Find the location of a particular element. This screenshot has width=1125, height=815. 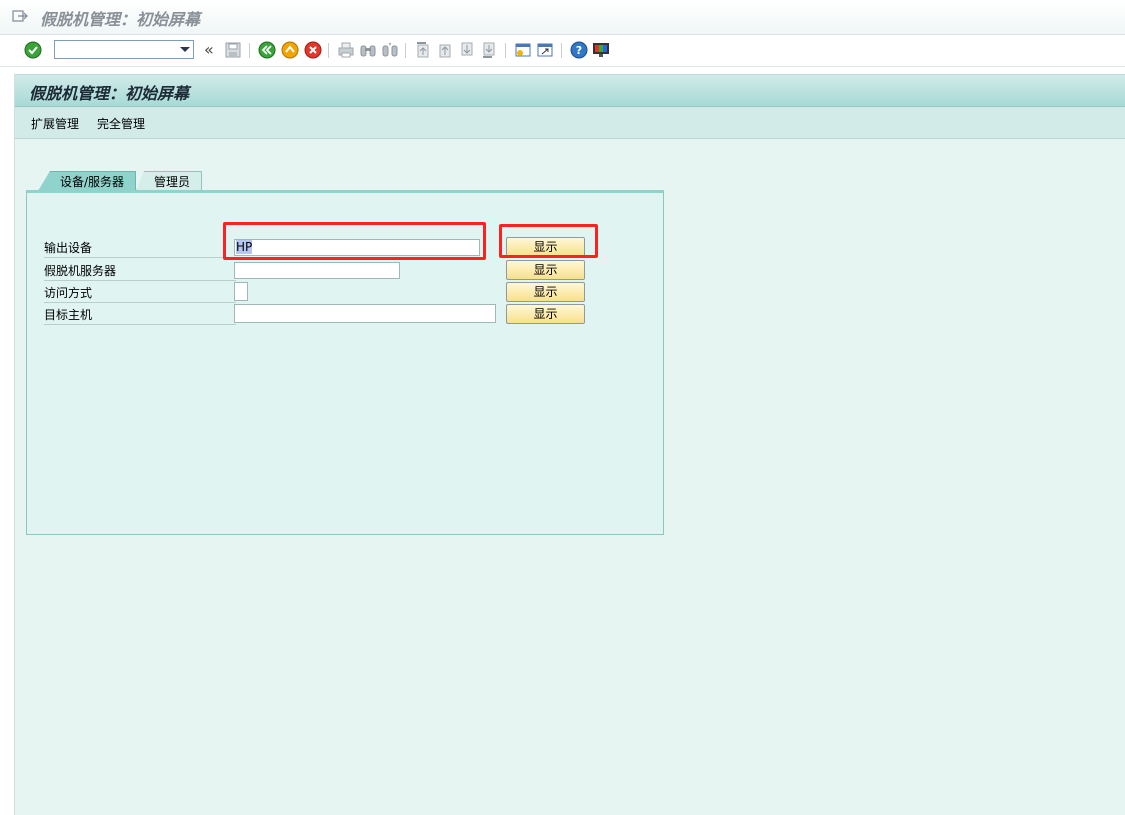

window-title: 假脱机管理：初始屏幕 is located at coordinates (120, 19).